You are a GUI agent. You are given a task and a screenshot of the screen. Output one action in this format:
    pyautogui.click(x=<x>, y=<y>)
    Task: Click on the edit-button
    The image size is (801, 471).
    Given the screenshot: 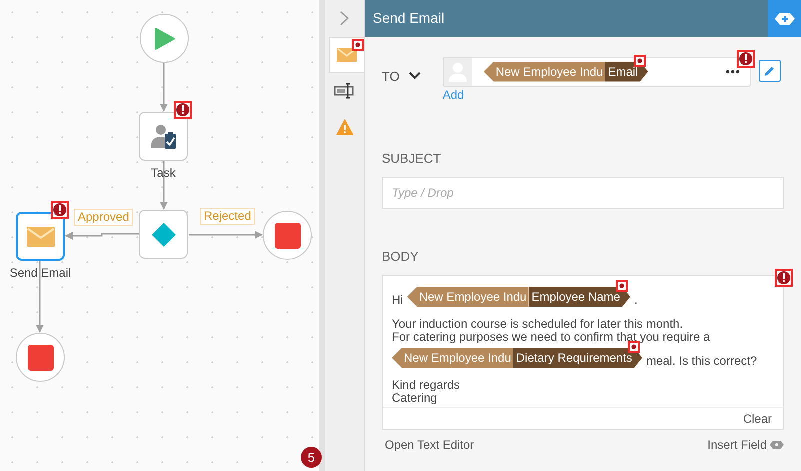 What is the action you would take?
    pyautogui.click(x=769, y=71)
    